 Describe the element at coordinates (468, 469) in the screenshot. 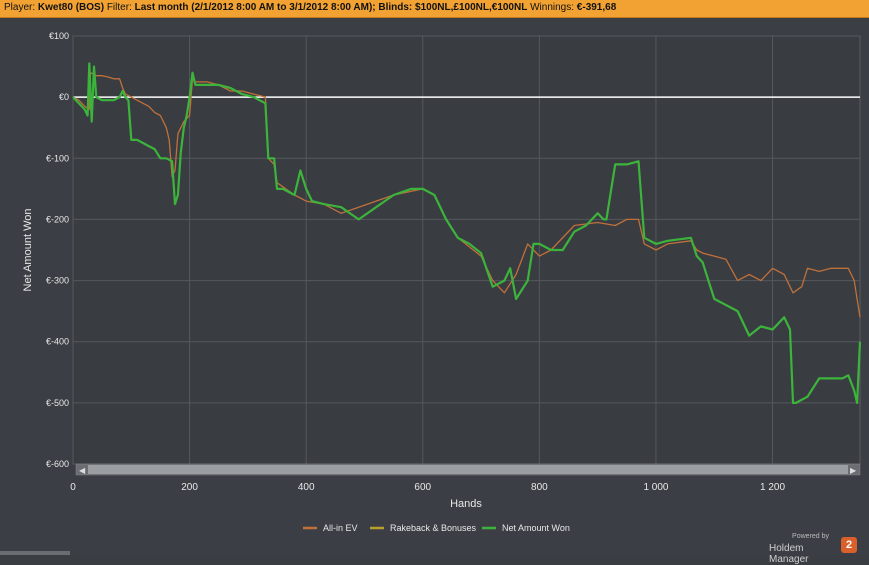

I see `scrollbar-thumb` at that location.